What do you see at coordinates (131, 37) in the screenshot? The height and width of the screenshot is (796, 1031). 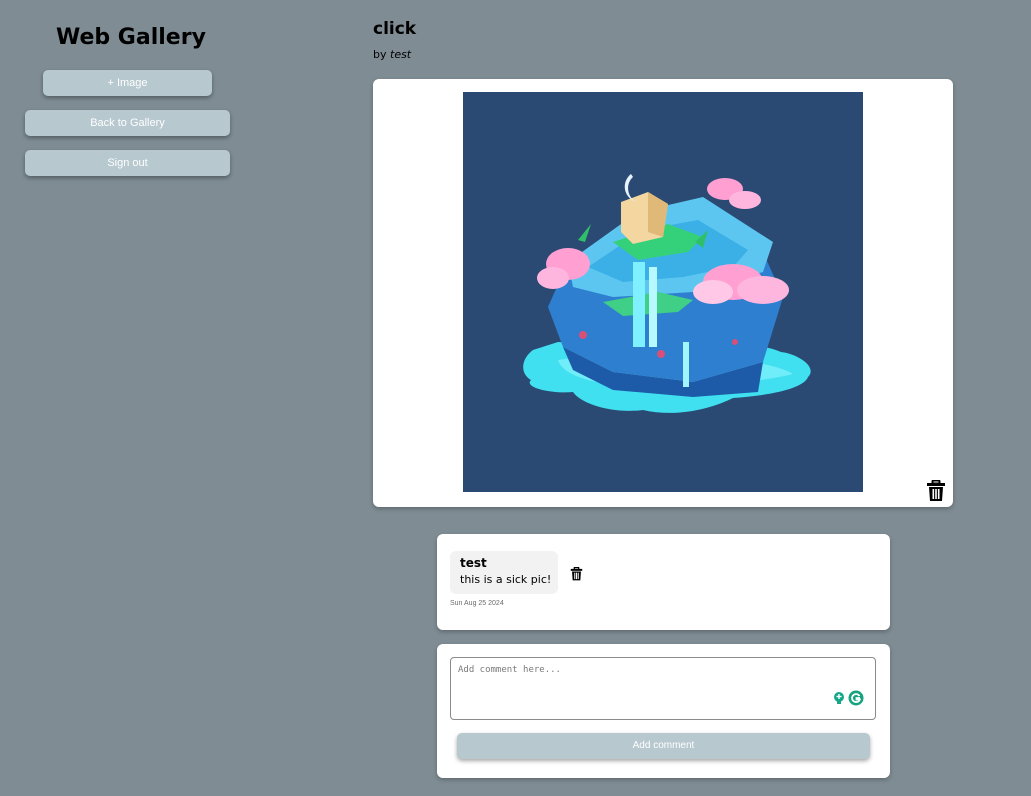 I see `app-title: Web Gallery` at bounding box center [131, 37].